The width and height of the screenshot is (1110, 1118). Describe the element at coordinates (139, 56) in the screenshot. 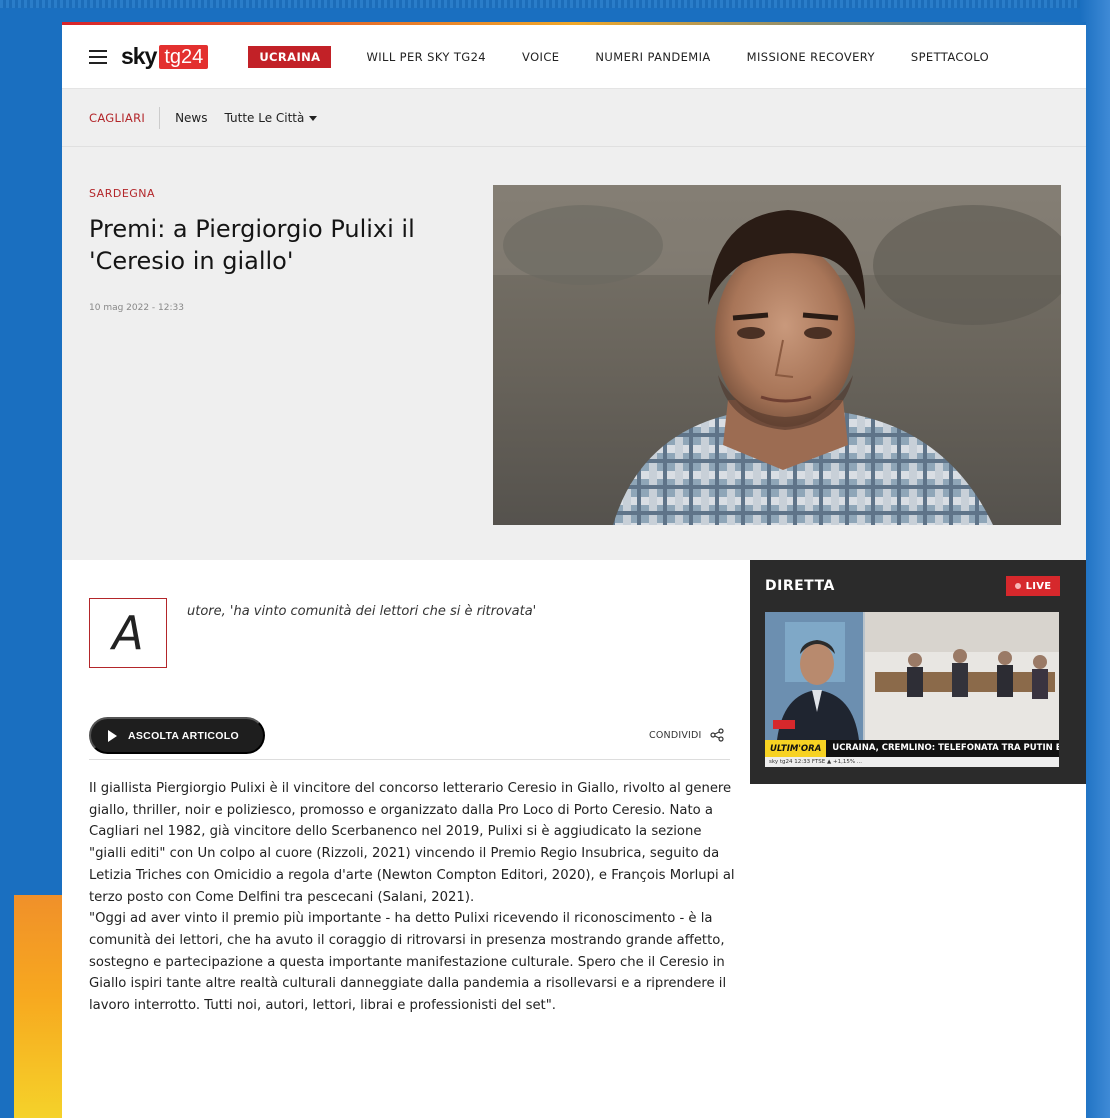

I see `logo-sky-text: sky` at that location.